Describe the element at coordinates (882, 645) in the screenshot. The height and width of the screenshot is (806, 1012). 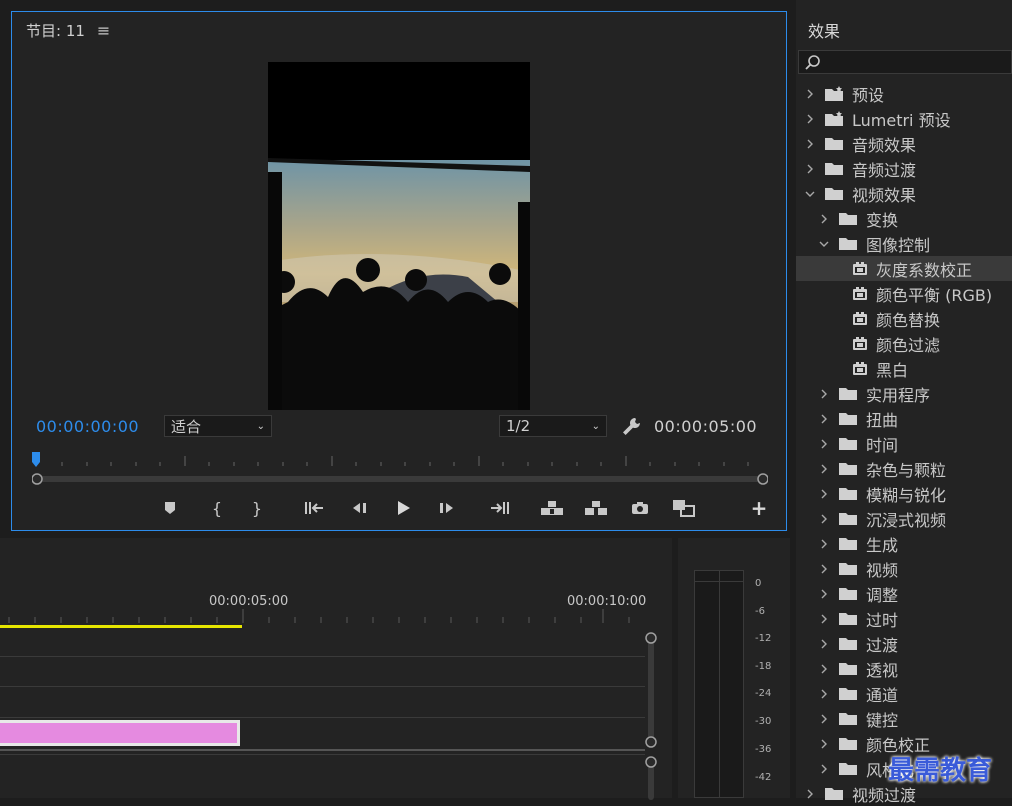
I see `effects-tree-item-label: 过渡` at that location.